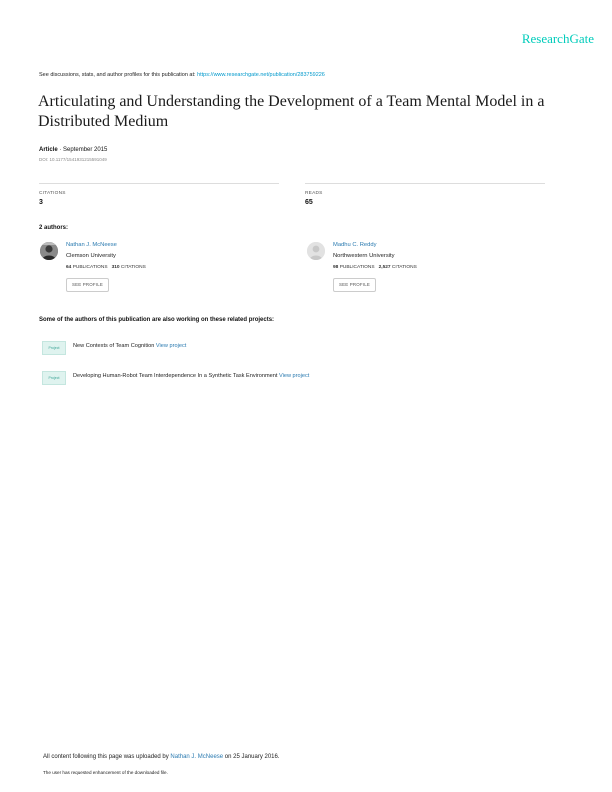  I want to click on reads-value: 65, so click(309, 202).